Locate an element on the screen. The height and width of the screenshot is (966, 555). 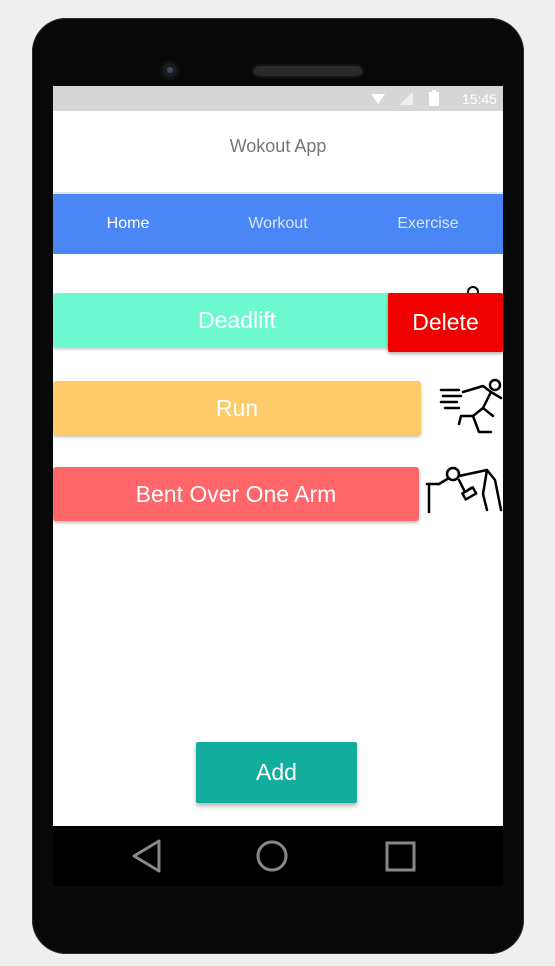
exercise-row-deadlift: Deadlift is located at coordinates (237, 320).